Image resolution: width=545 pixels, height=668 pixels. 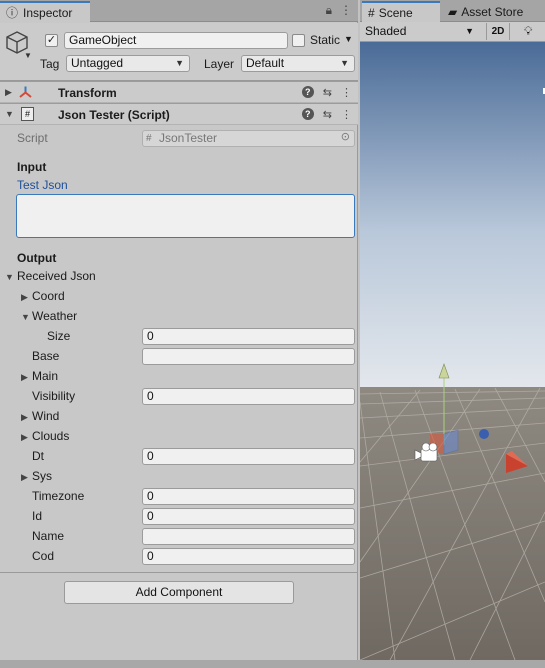 I want to click on coord-label: Coord, so click(x=48, y=296).